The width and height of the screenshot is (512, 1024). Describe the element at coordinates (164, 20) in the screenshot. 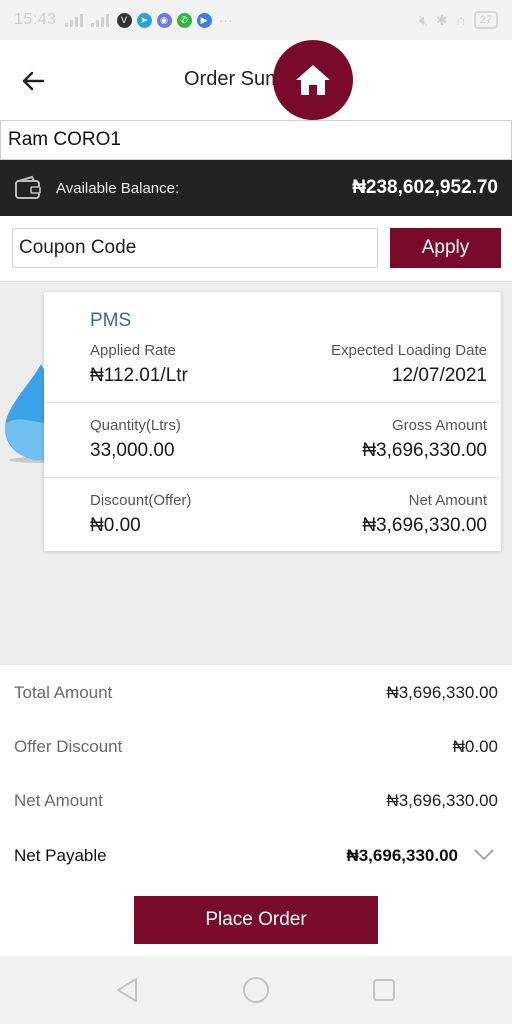

I see `discord-icon: ◉` at that location.